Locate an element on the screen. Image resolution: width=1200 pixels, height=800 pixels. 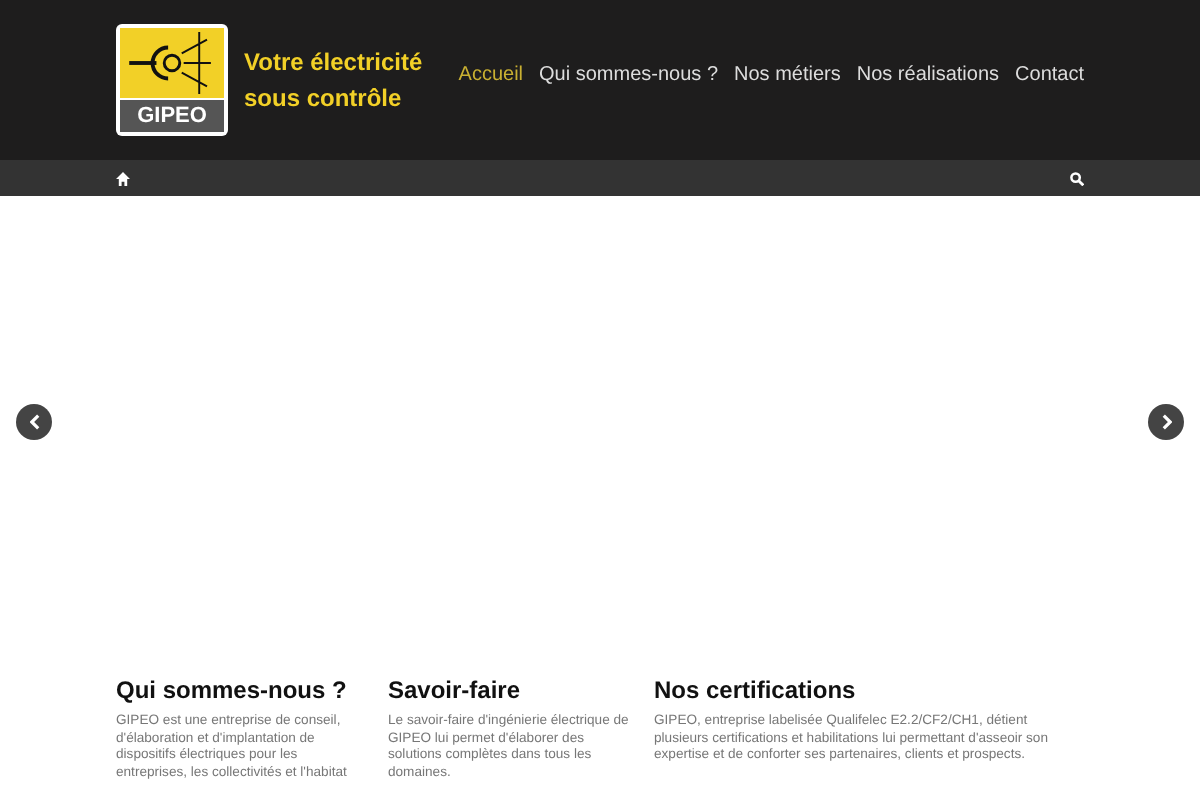
nav-link: Accueil is located at coordinates (491, 74).